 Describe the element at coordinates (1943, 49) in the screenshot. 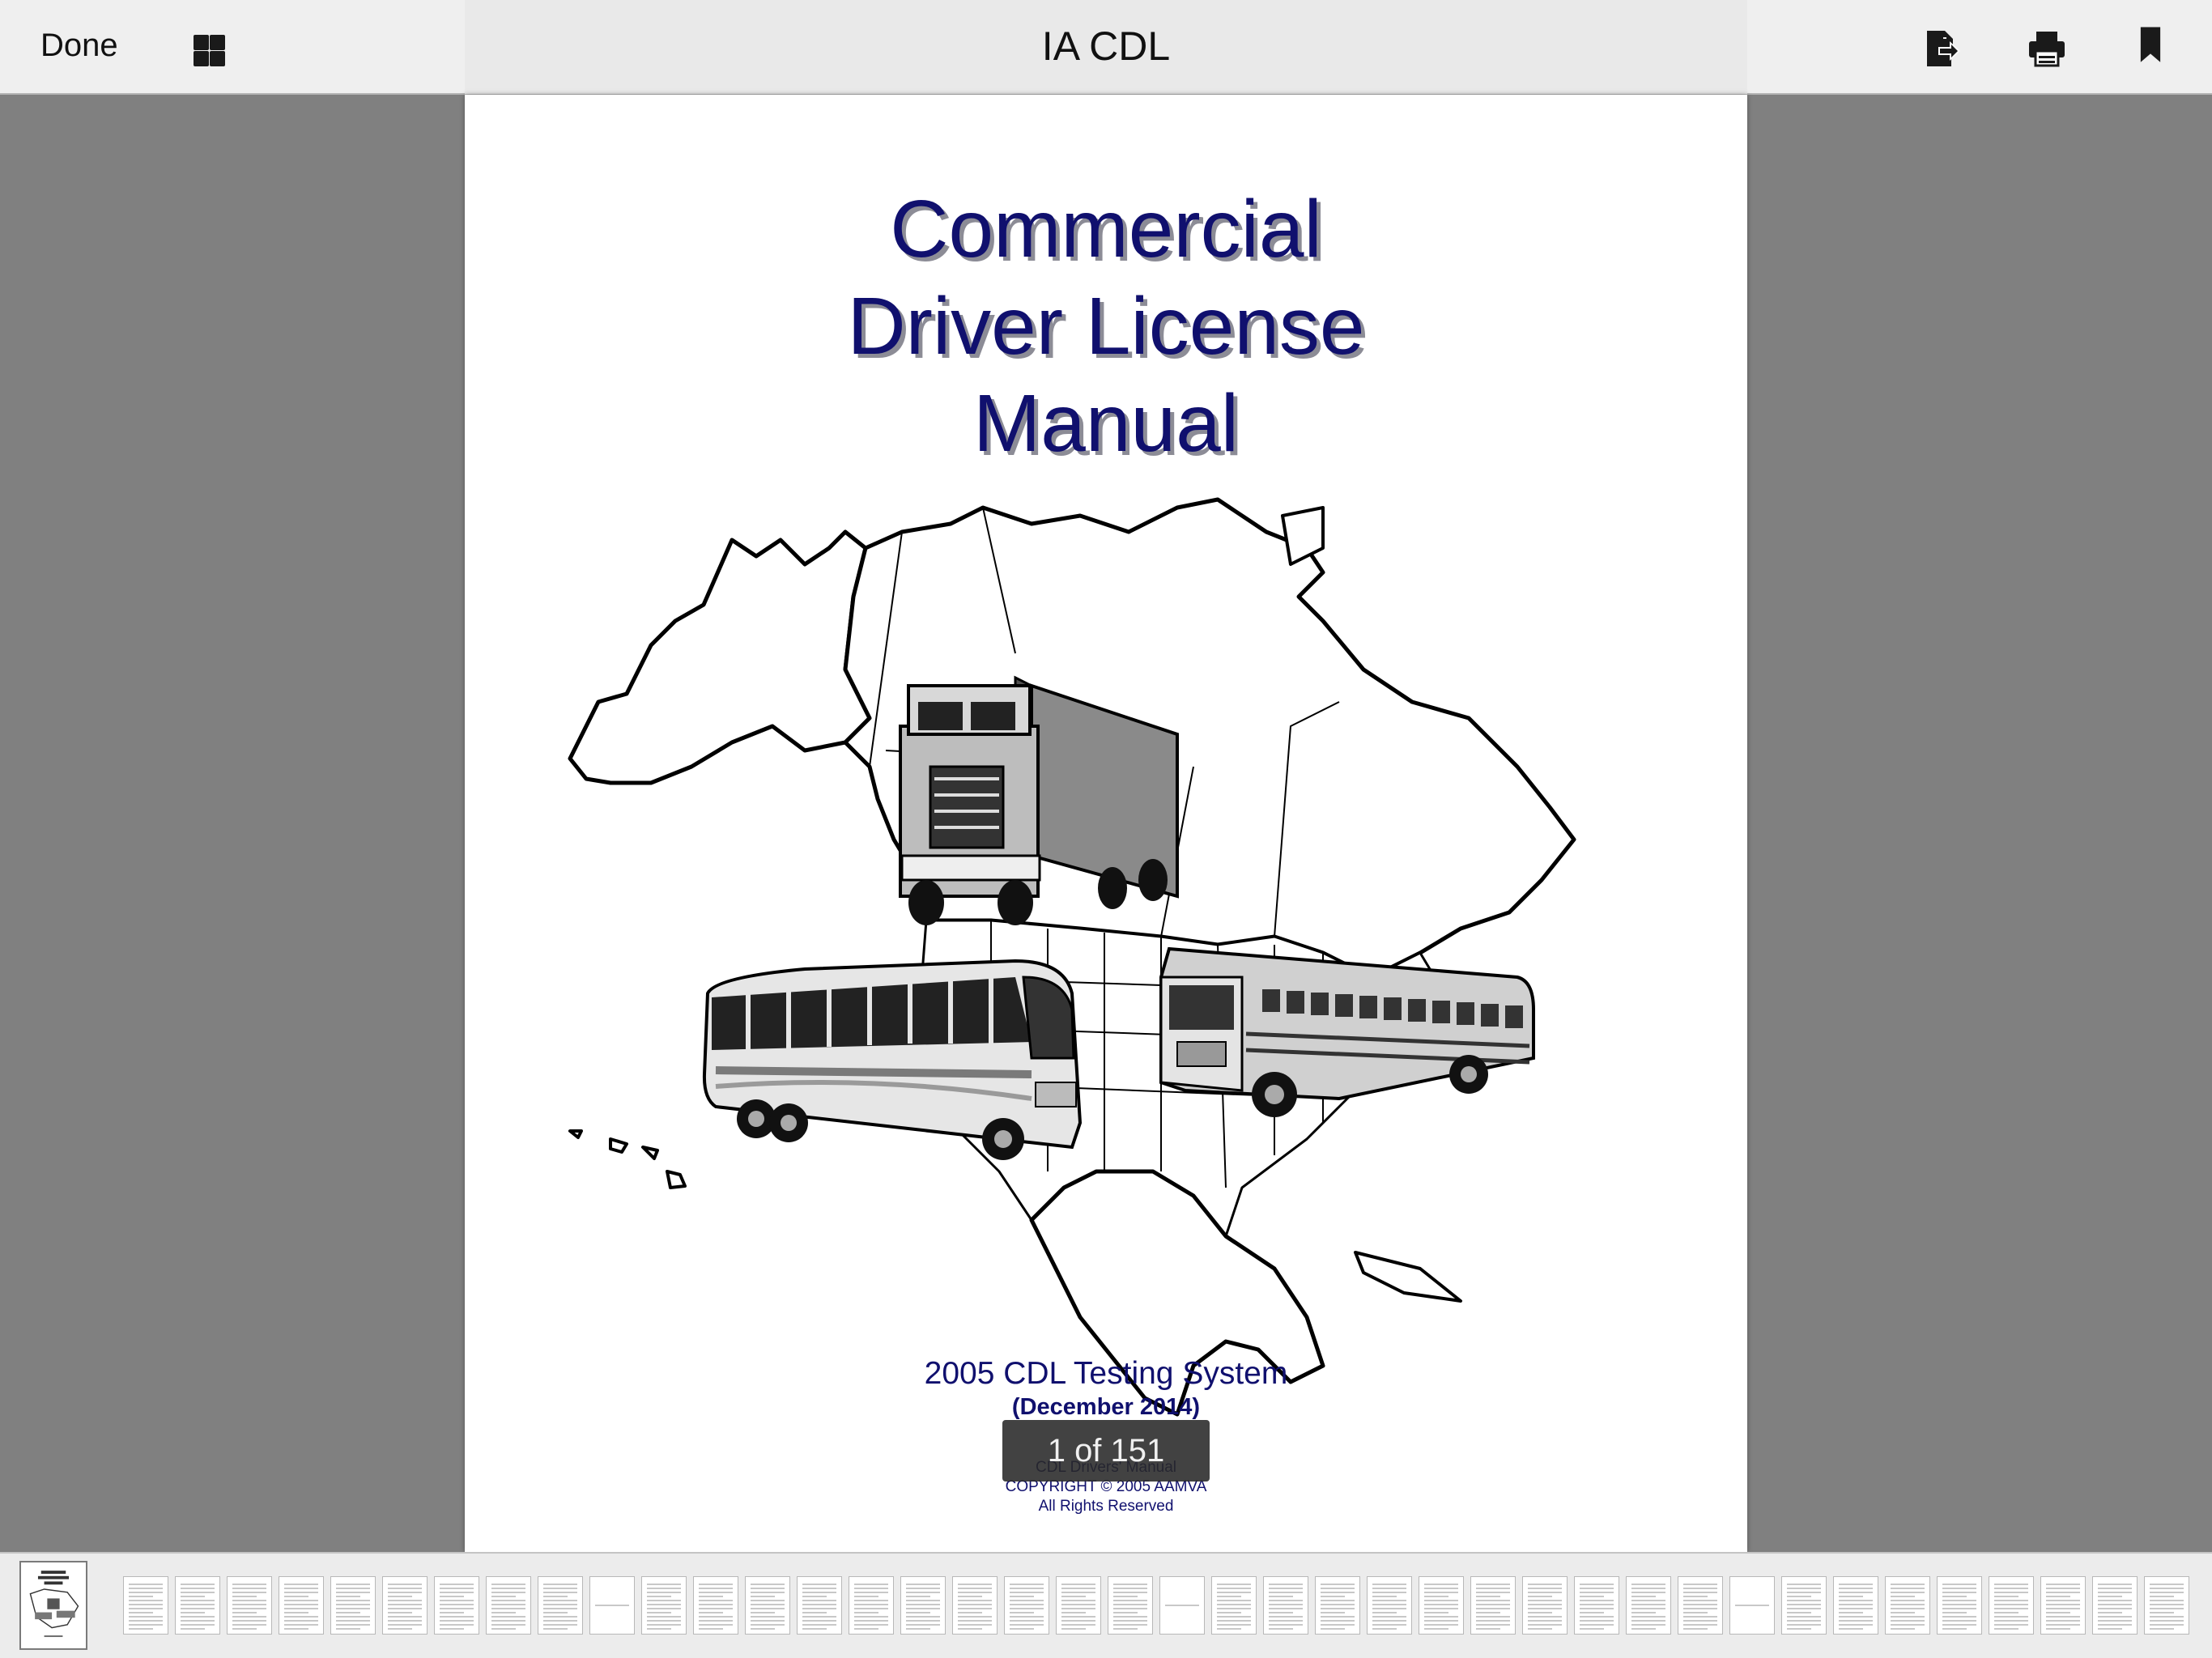

I see `share-export-icon` at that location.